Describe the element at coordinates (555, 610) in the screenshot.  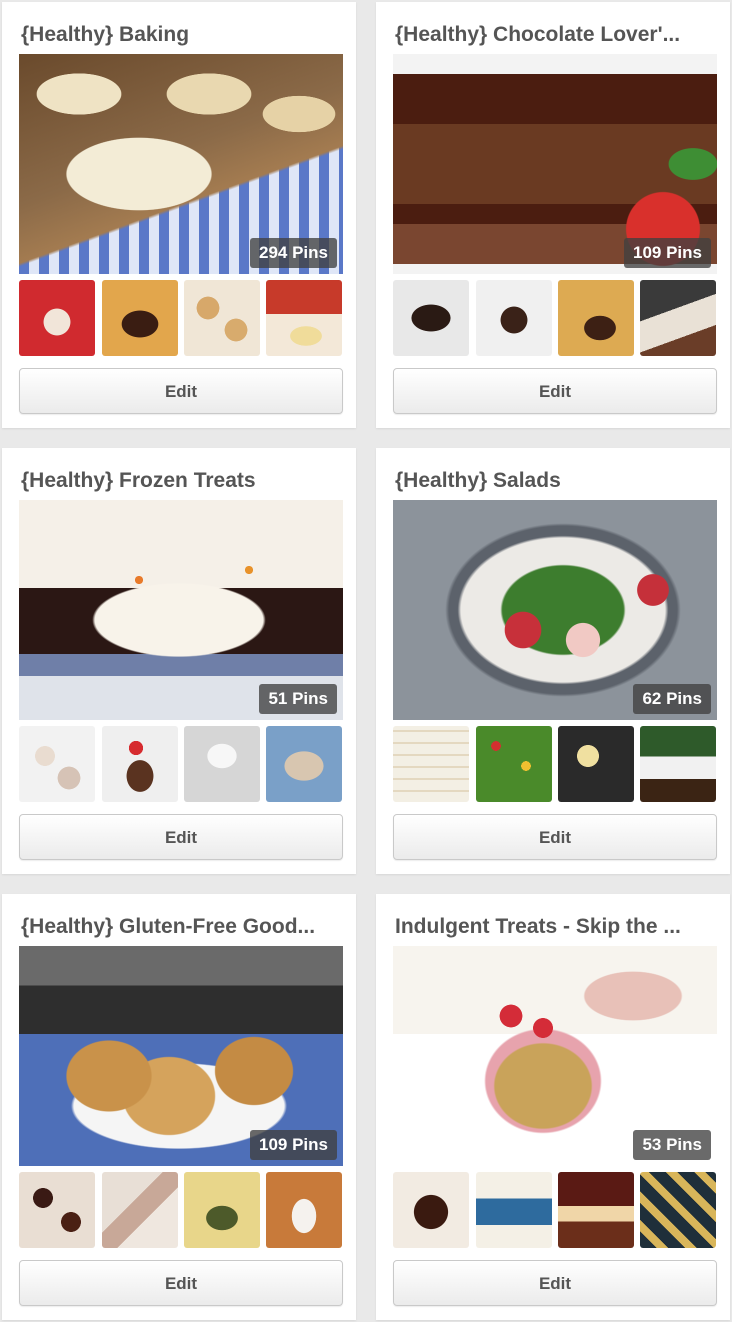
I see `board-cover-image: 62 Pins` at that location.